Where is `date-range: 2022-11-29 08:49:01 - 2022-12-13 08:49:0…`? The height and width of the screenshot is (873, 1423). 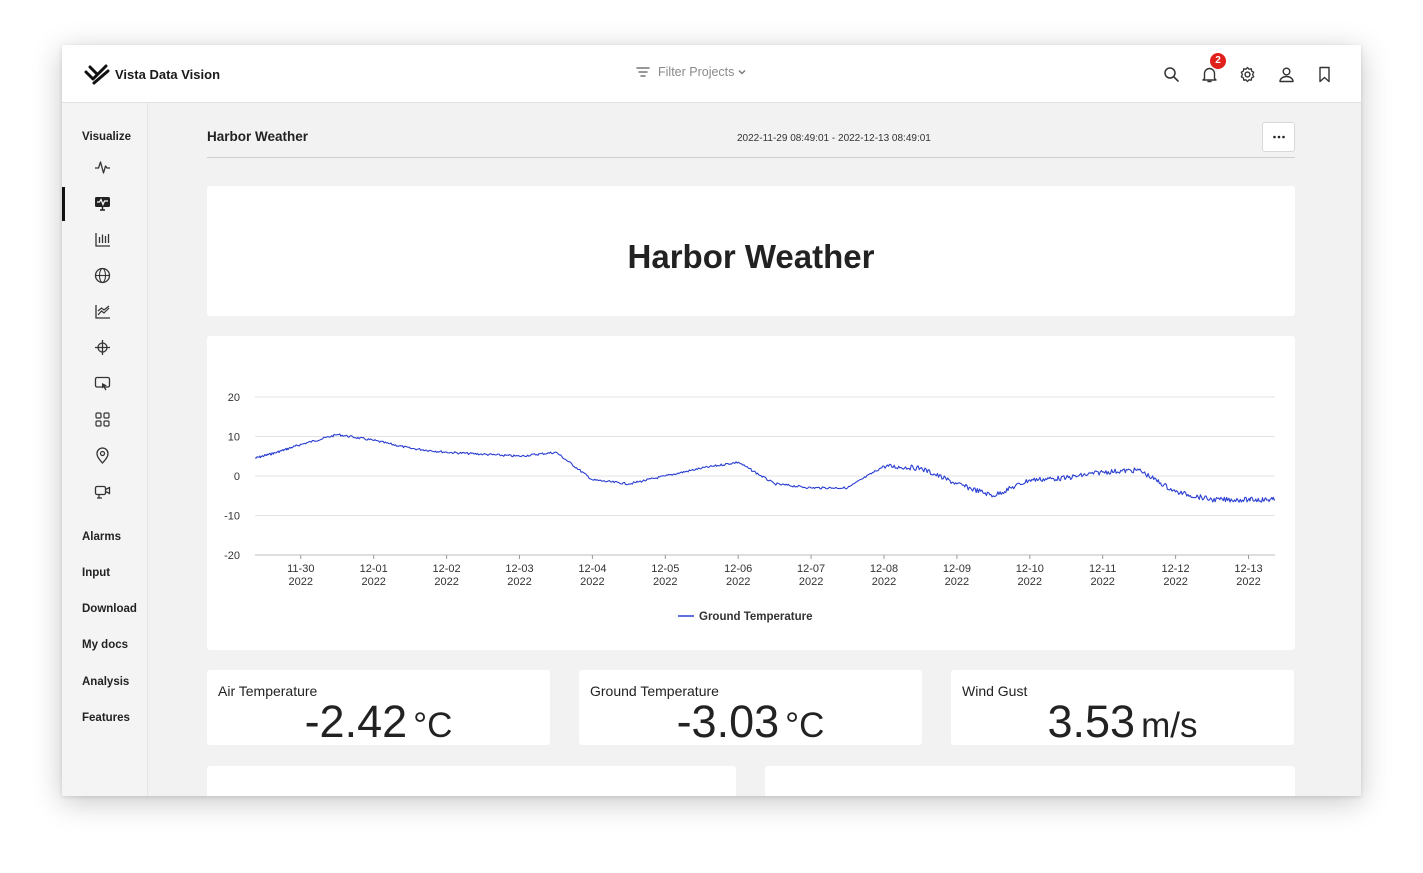
date-range: 2022-11-29 08:49:01 - 2022-12-13 08:49:0… is located at coordinates (834, 138).